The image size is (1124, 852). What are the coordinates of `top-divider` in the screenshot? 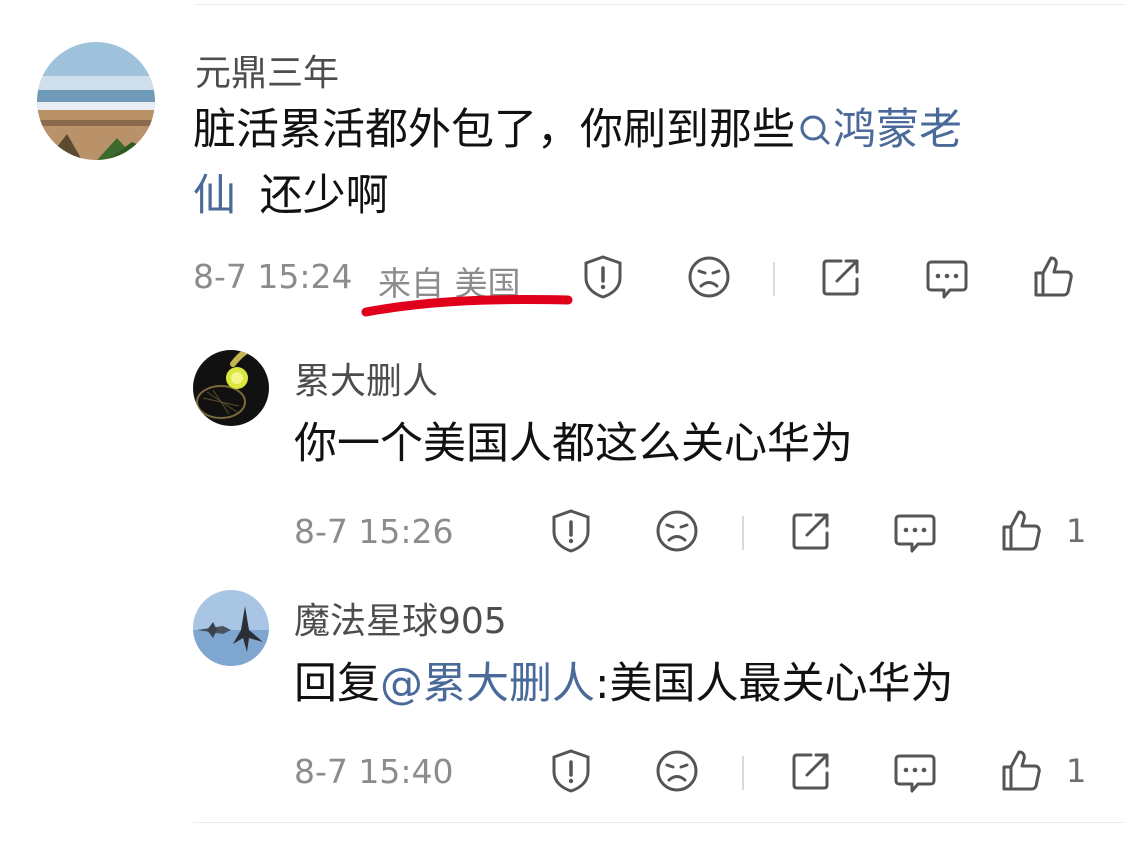 It's located at (659, 4).